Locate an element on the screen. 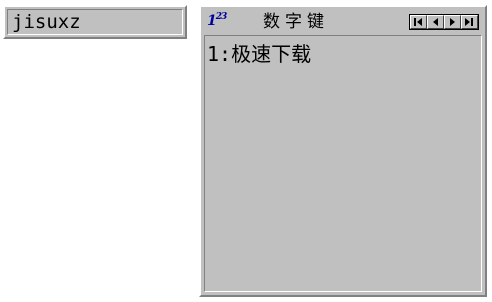 This screenshot has width=492, height=302. previous-page-button is located at coordinates (435, 22).